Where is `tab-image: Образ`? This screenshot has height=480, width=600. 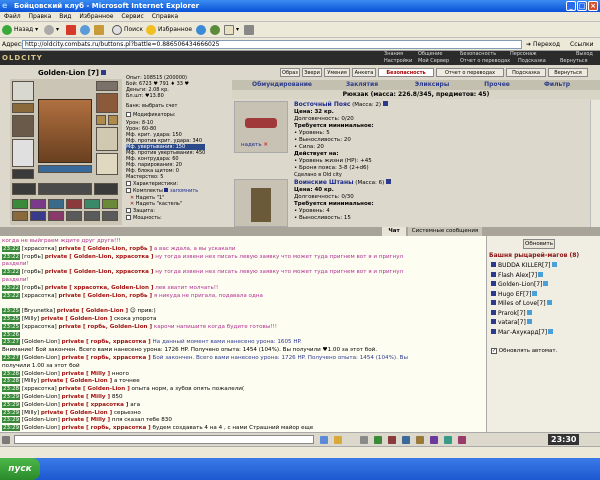
tab-image: Образ is located at coordinates (290, 72).